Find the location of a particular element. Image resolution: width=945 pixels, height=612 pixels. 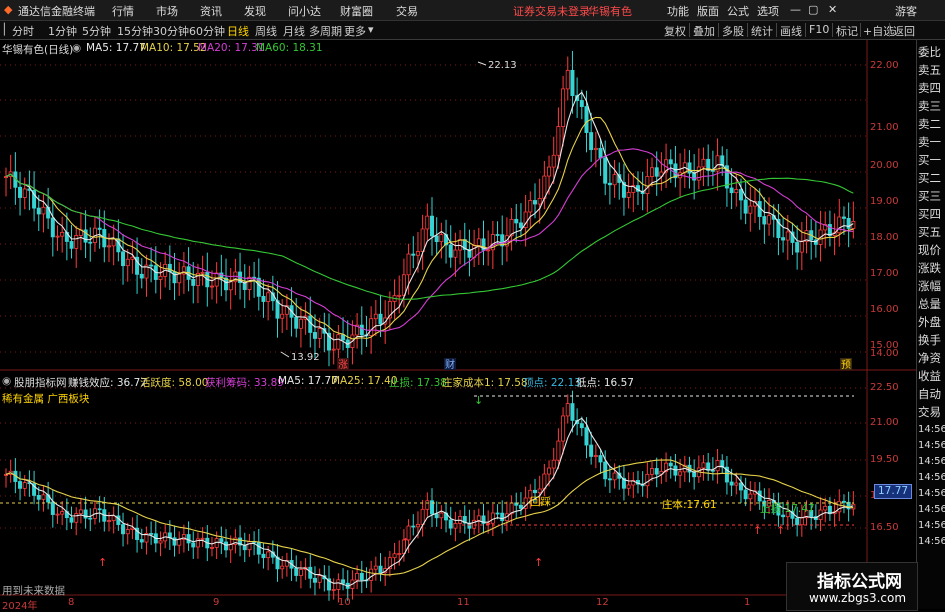

watermark-title: 指标公式网 is located at coordinates (859, 582).